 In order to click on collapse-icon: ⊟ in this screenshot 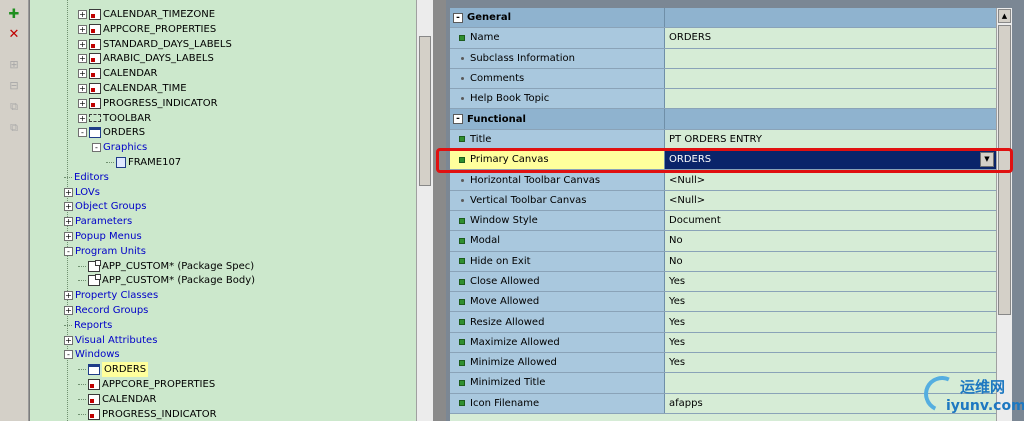, I will do `click(14, 85)`.